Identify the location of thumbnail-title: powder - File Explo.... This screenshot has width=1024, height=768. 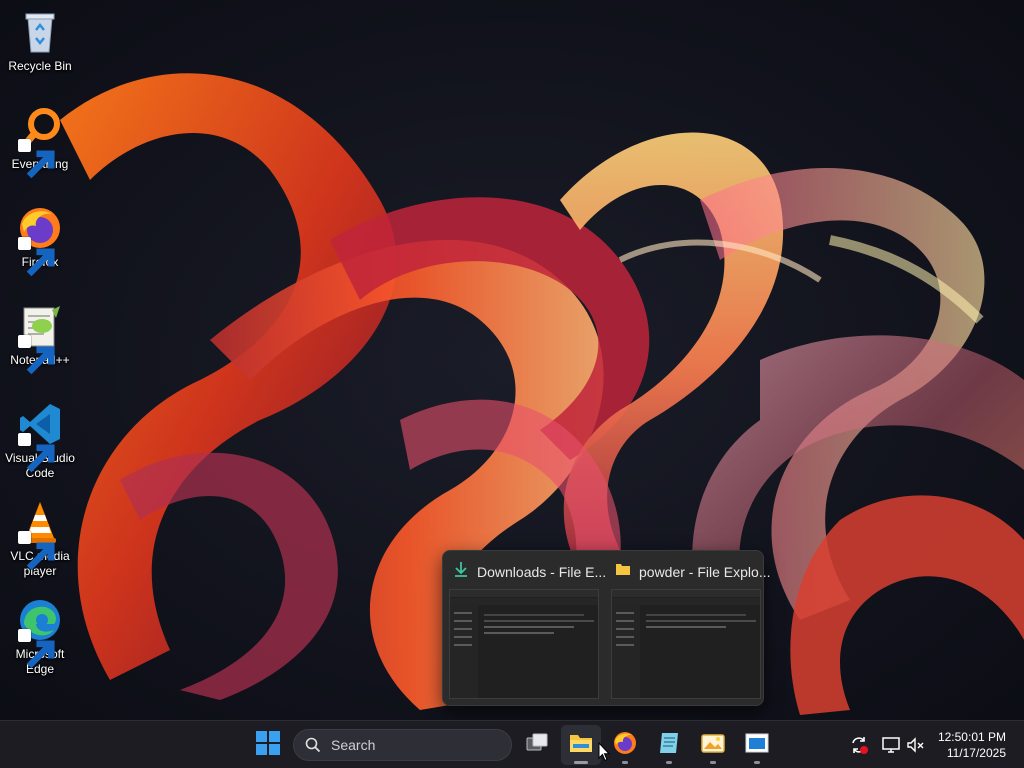
(705, 571).